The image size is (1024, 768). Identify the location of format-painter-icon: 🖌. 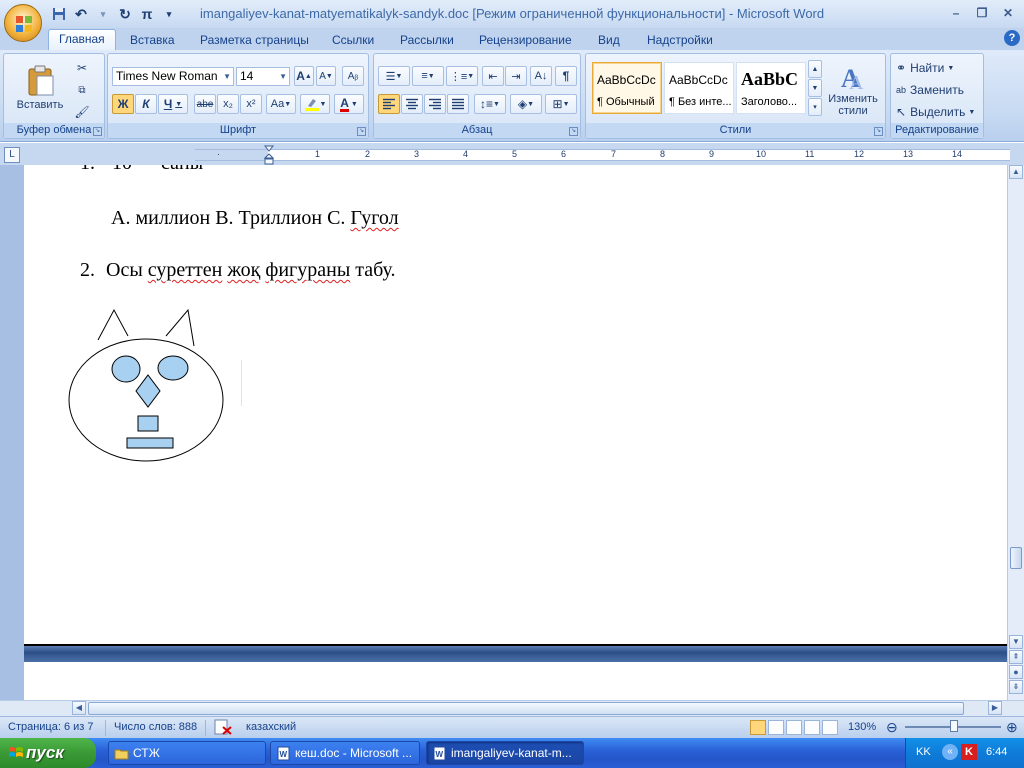
(82, 112).